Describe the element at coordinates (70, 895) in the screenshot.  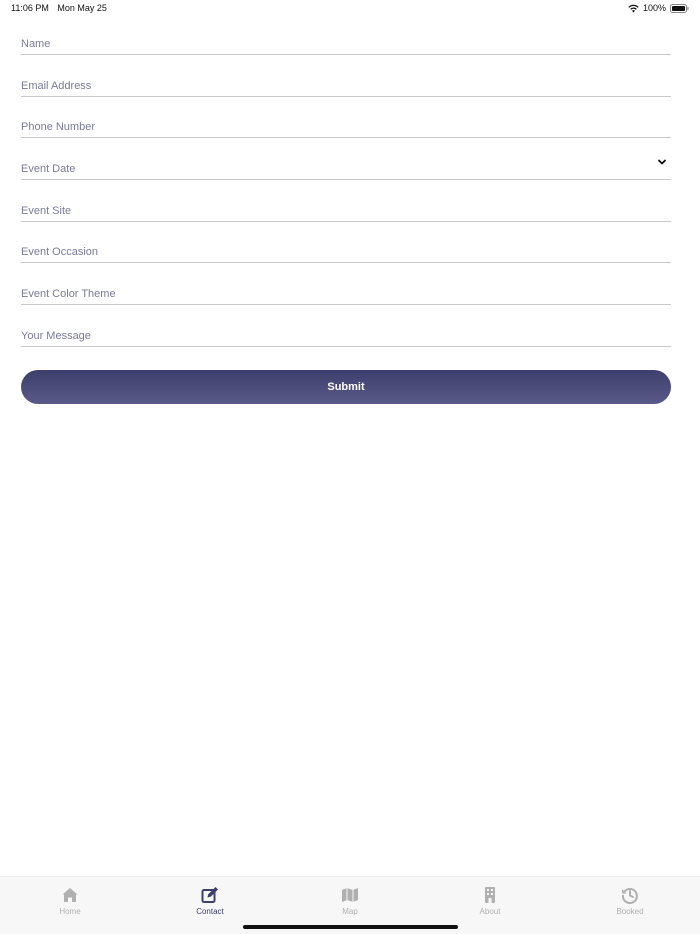
I see `home-icon` at that location.